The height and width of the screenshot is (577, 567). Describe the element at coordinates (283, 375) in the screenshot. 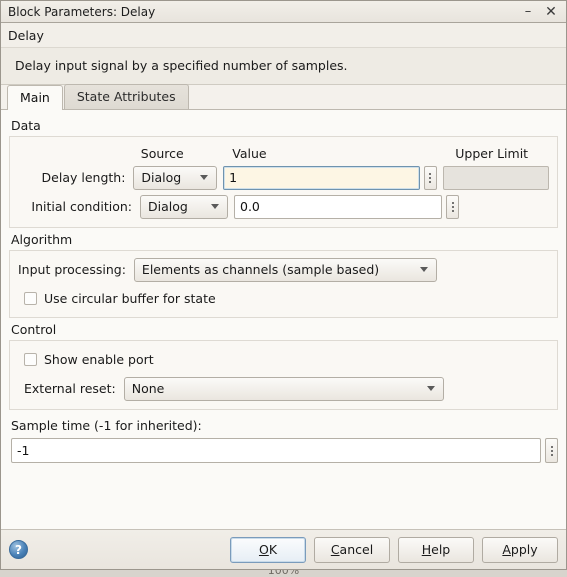

I see `control-group-box: Show enable port External reset: None` at that location.